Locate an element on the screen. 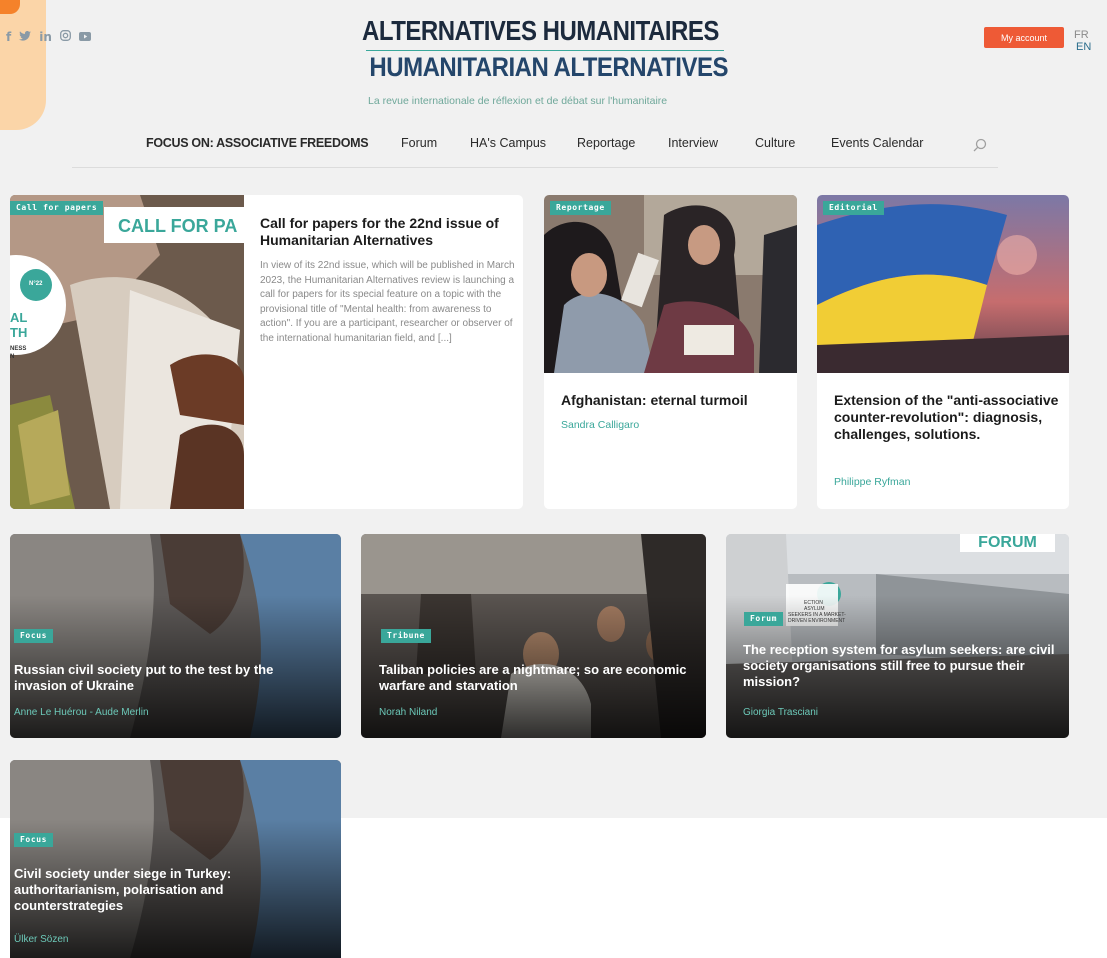  nav-item-culture: Culture is located at coordinates (775, 143).